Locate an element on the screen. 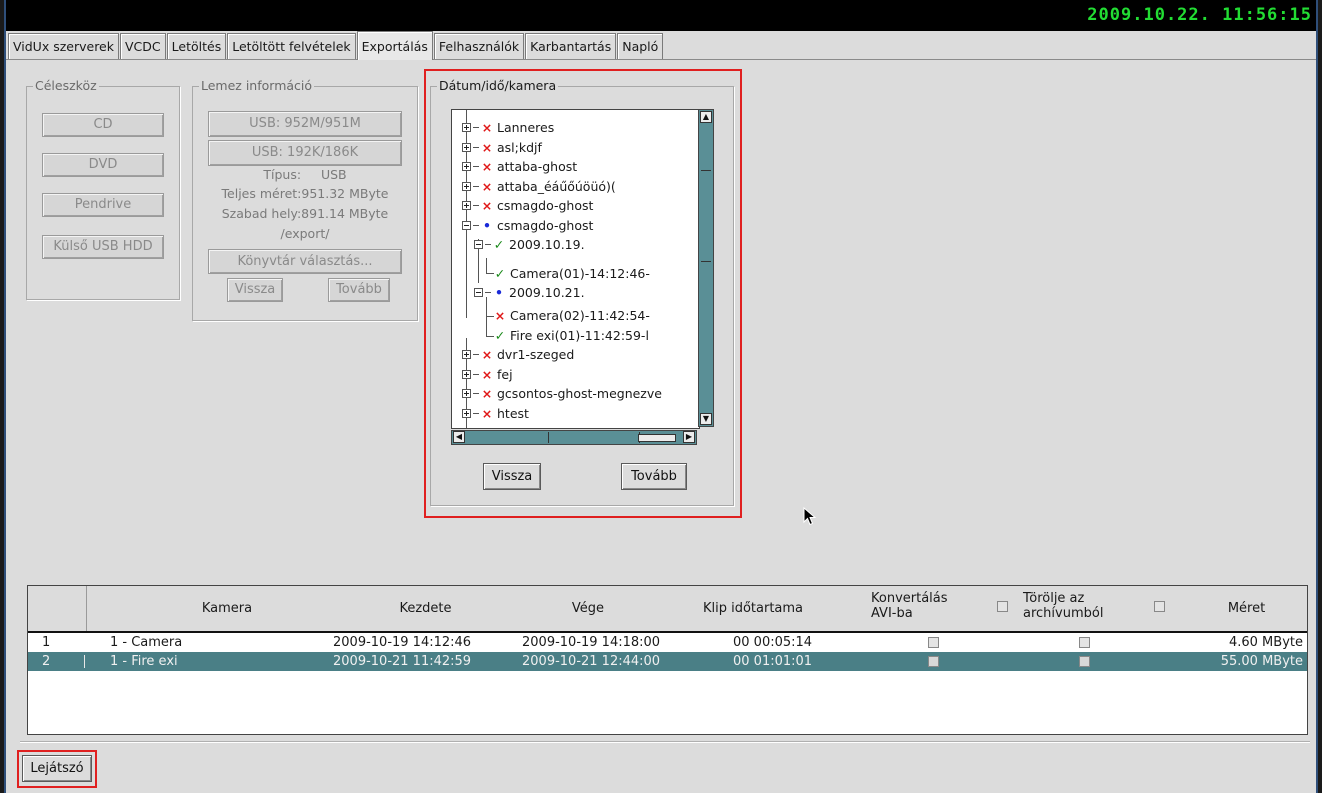 This screenshot has height=793, width=1322. header-size: Méret is located at coordinates (1246, 608).